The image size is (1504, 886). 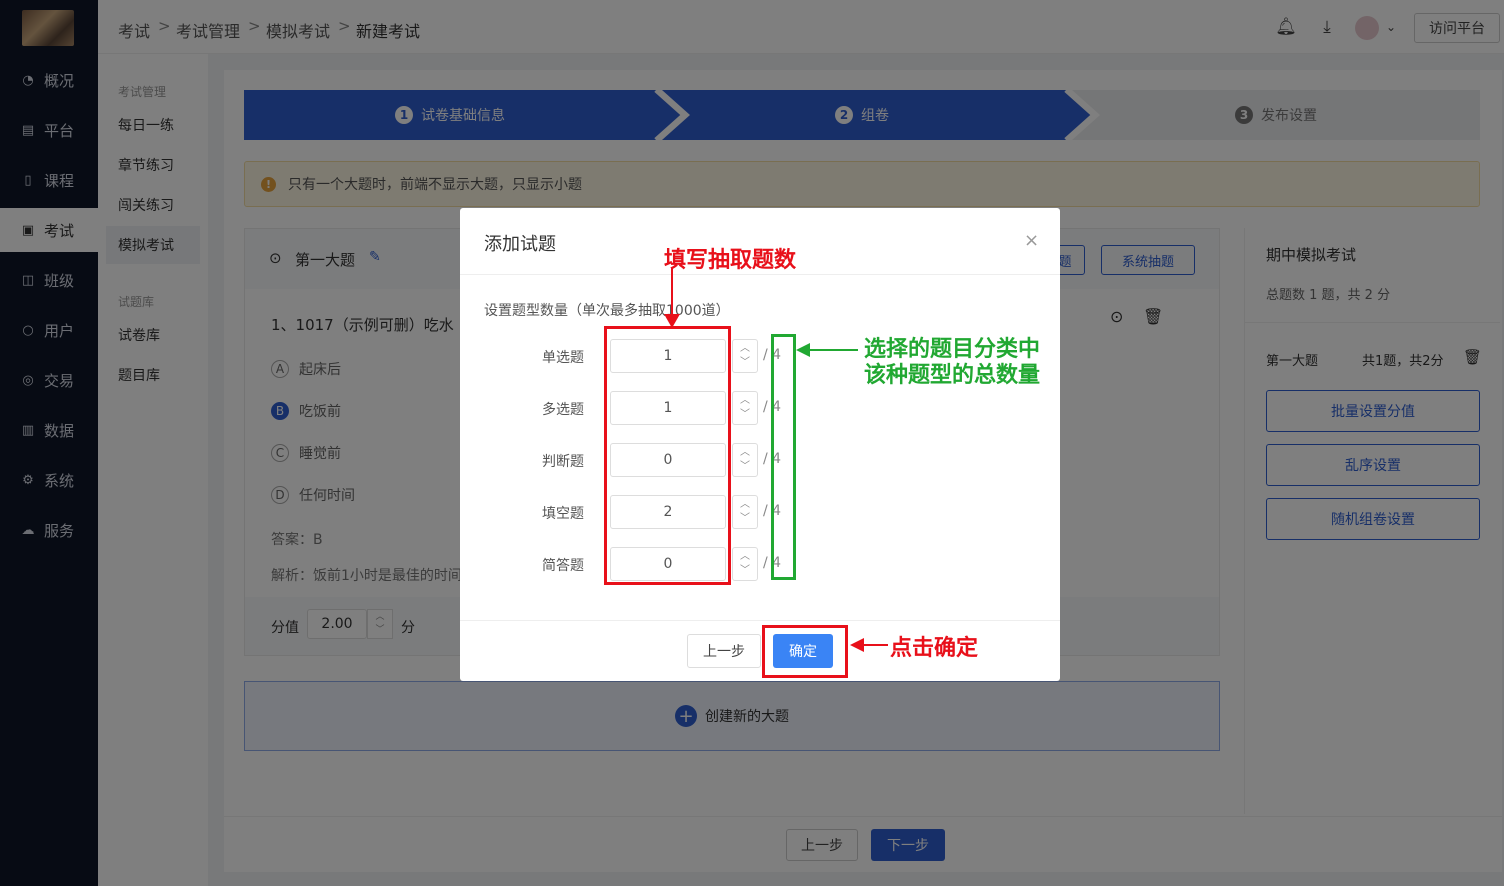 I want to click on annotation-category-total: 选择的题目分类中 该种题型的总数量, so click(x=952, y=362).